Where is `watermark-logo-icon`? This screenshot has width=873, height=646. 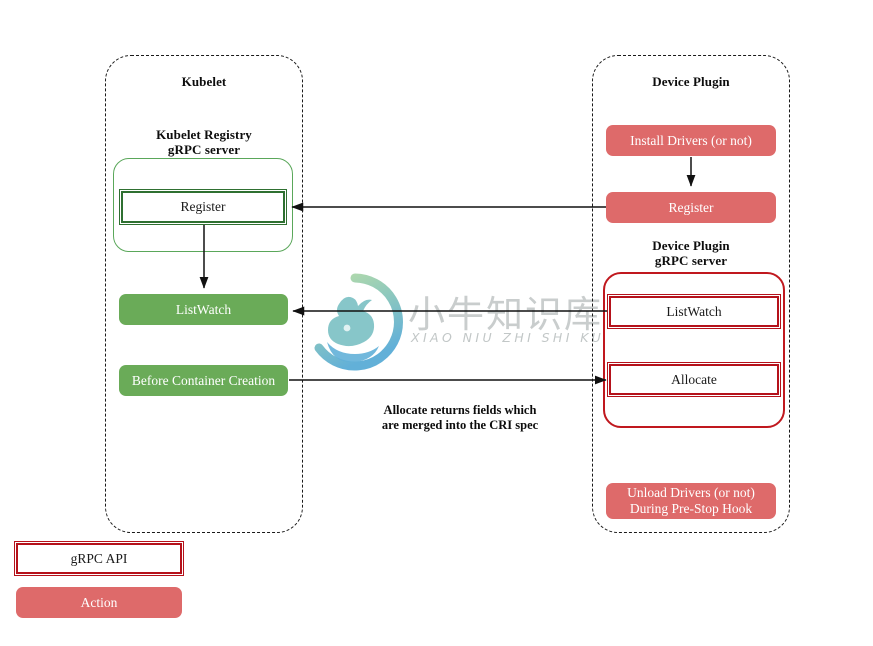
watermark-logo-icon is located at coordinates (358, 322).